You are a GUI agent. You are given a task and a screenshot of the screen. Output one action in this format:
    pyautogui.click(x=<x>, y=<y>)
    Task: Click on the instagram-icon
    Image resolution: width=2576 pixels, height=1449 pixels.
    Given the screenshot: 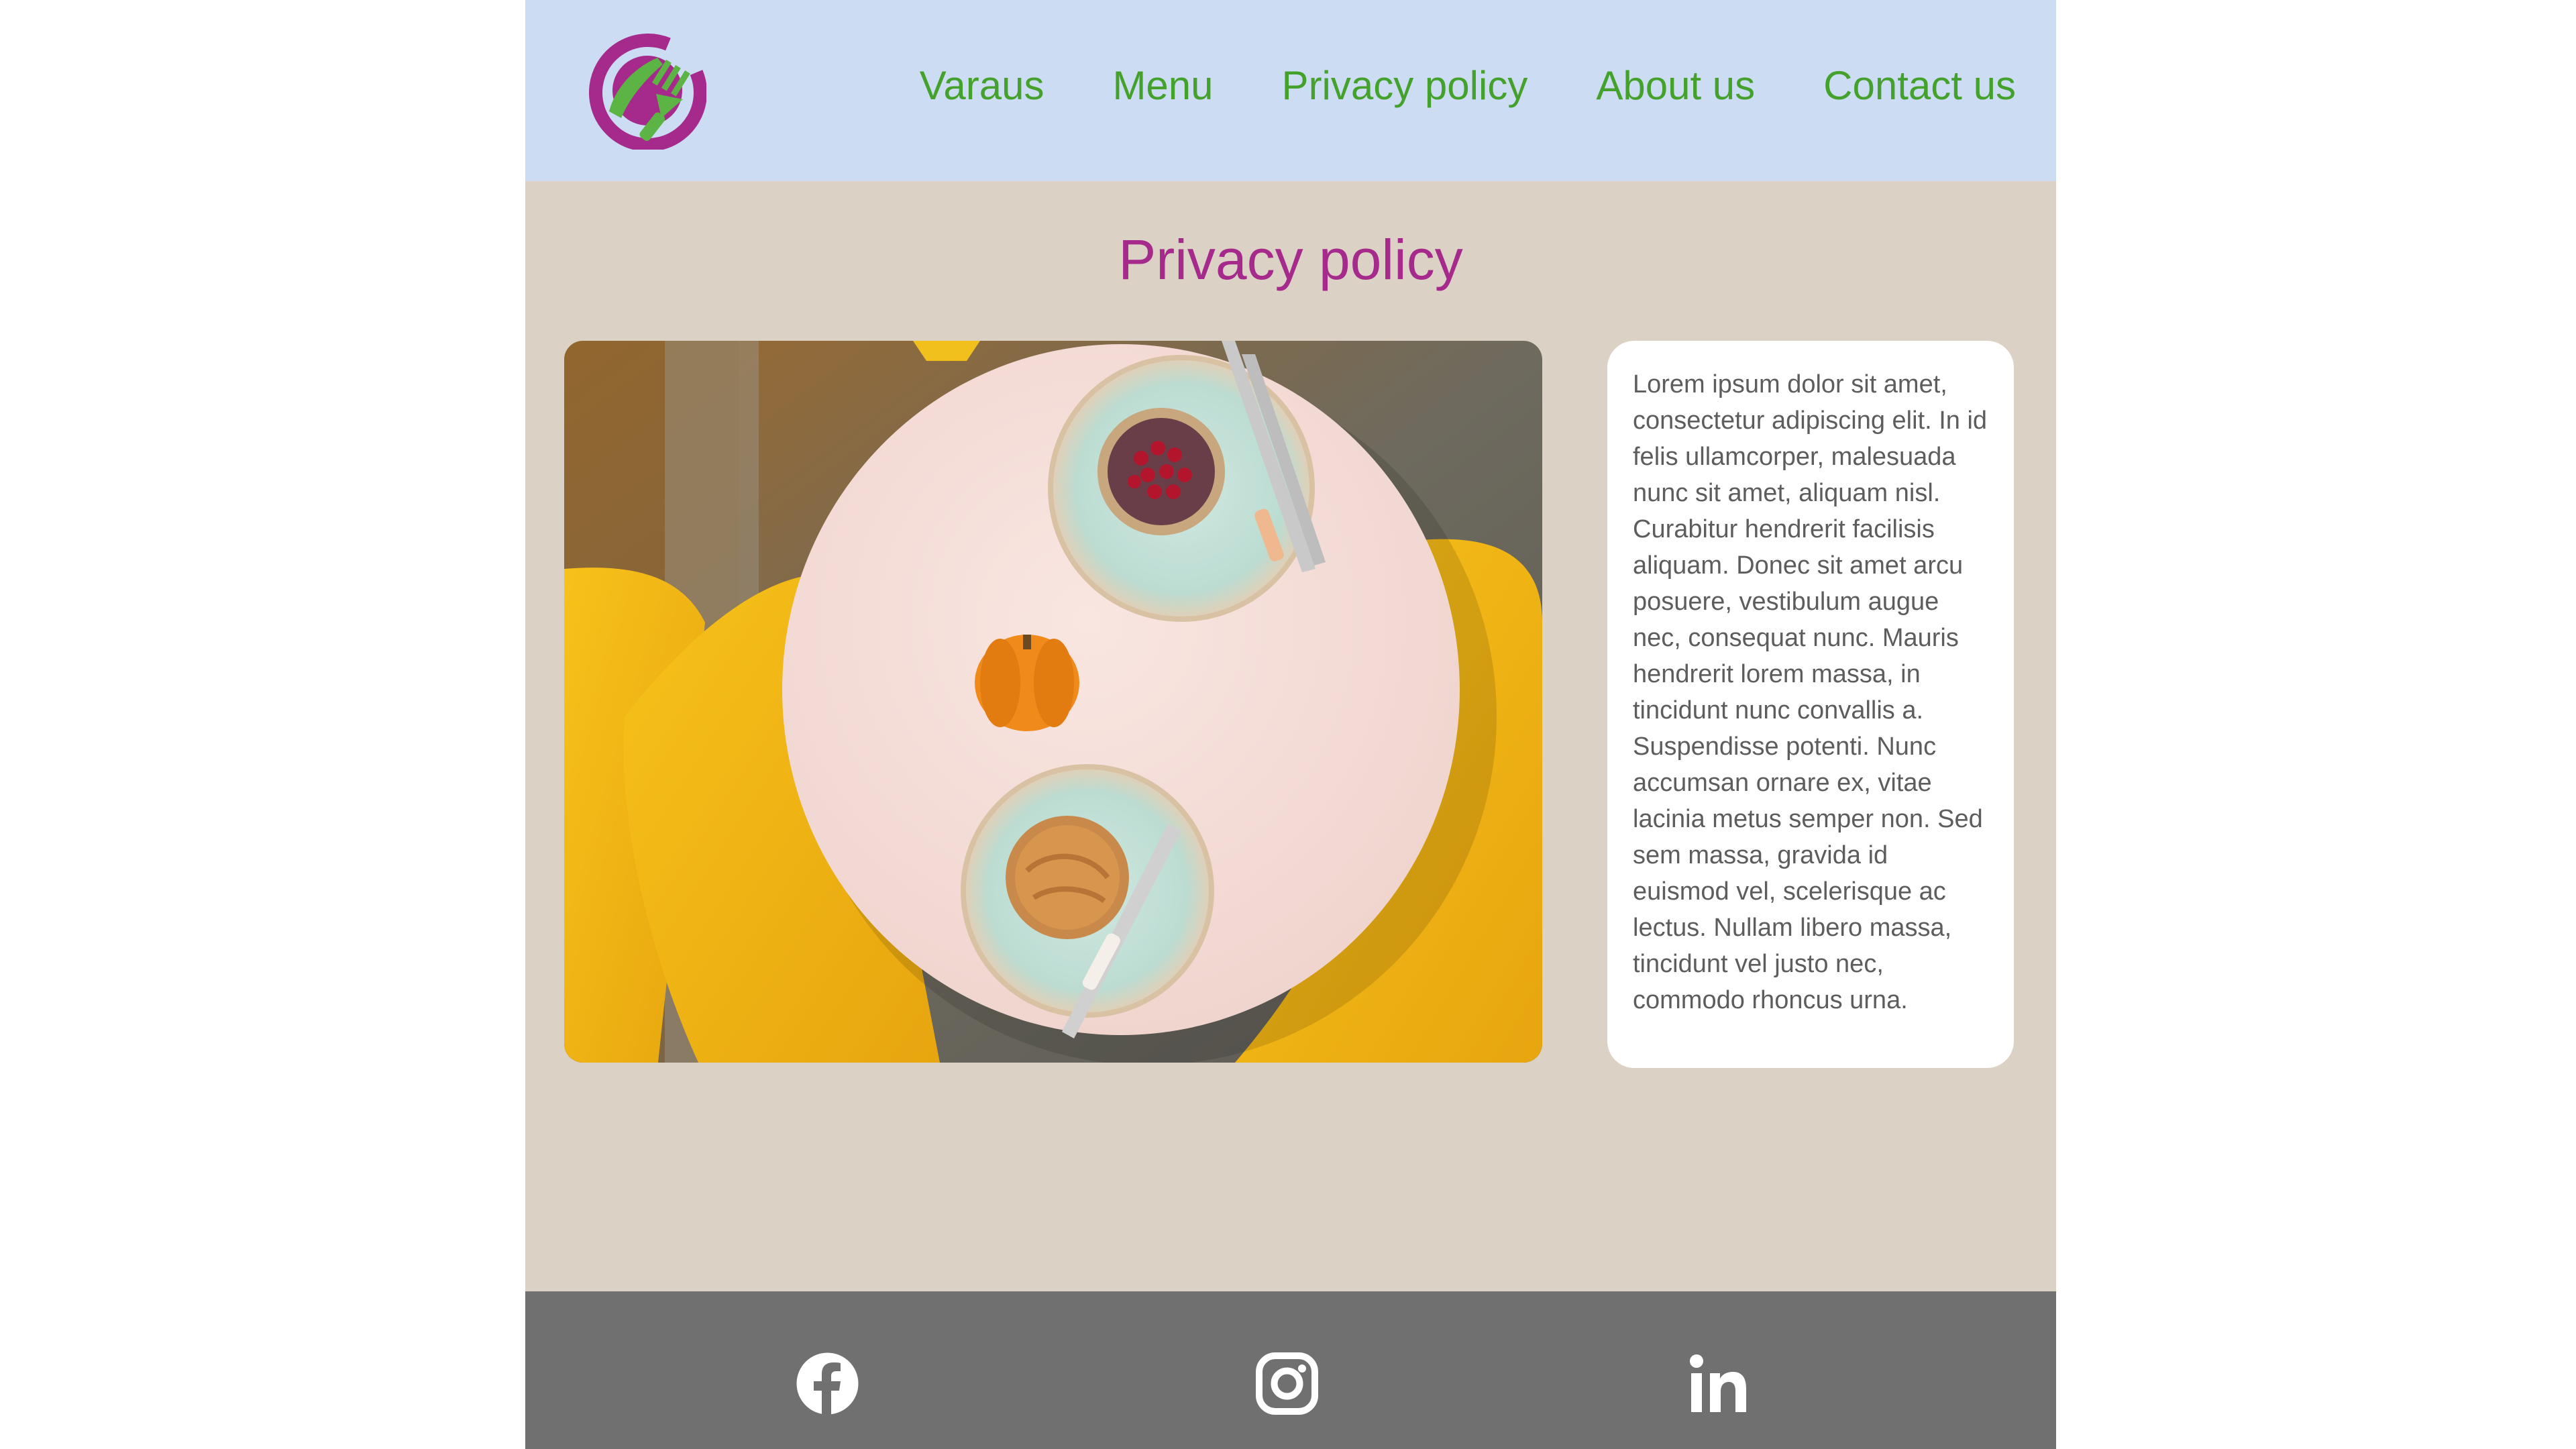 What is the action you would take?
    pyautogui.click(x=1287, y=1383)
    